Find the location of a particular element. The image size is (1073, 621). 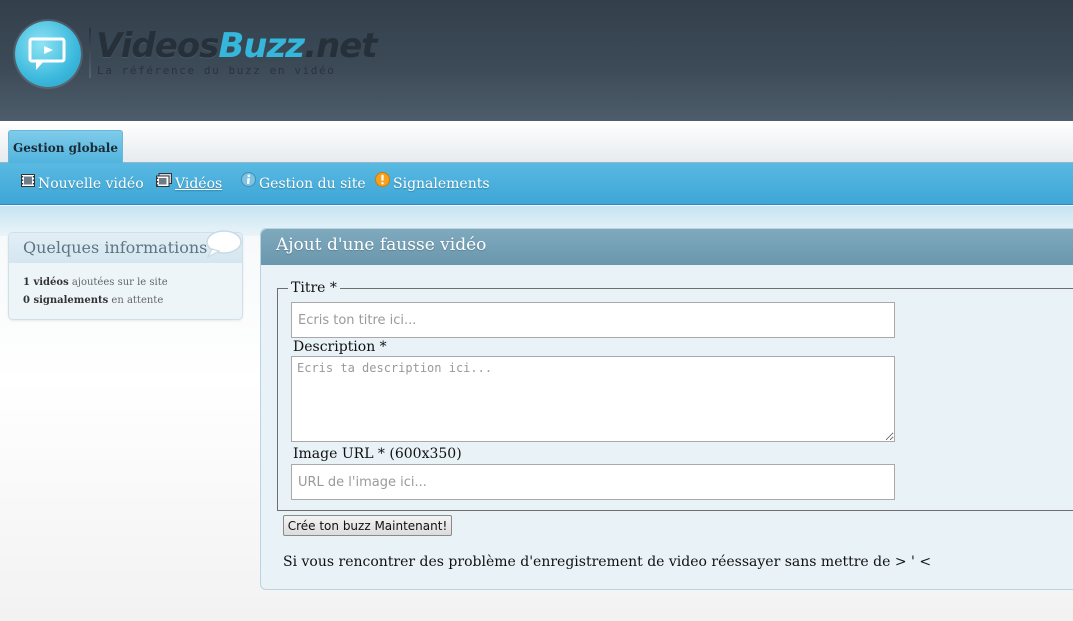

description-label: Description * is located at coordinates (340, 347).